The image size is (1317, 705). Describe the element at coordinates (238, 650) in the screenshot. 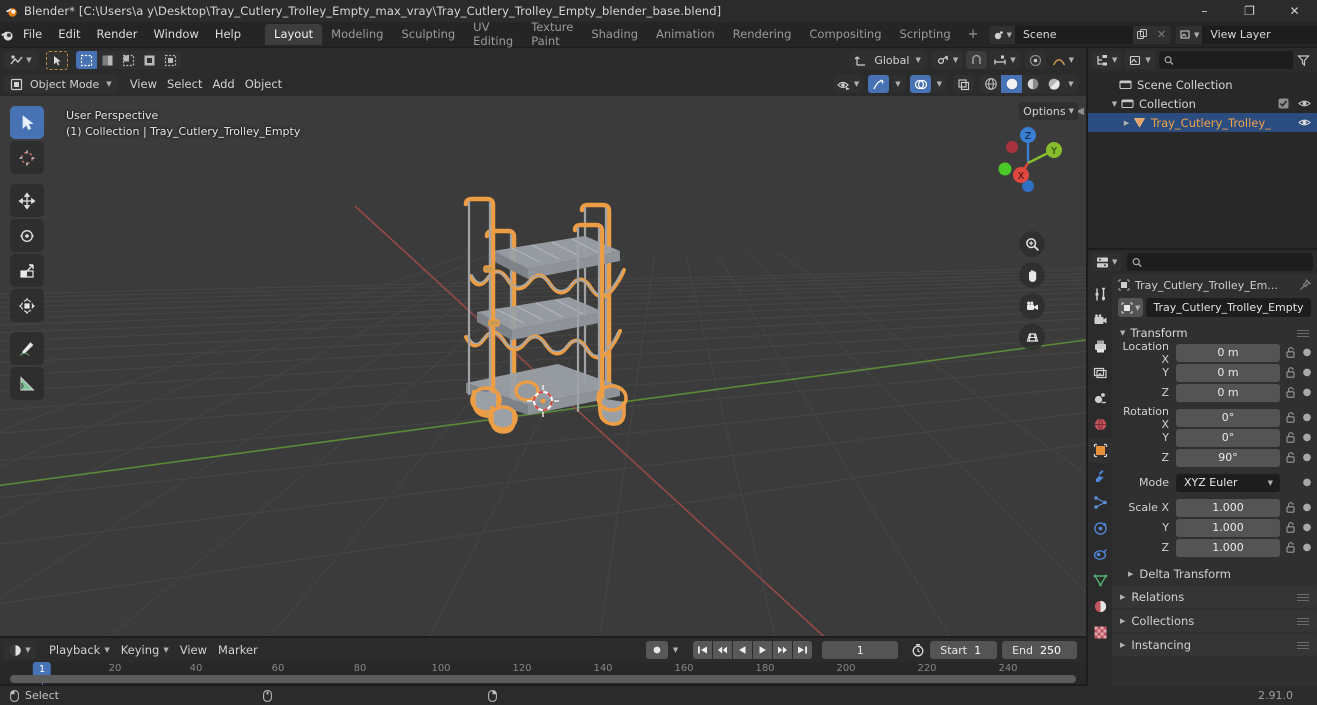

I see `timeline-menu-marker: Marker` at that location.